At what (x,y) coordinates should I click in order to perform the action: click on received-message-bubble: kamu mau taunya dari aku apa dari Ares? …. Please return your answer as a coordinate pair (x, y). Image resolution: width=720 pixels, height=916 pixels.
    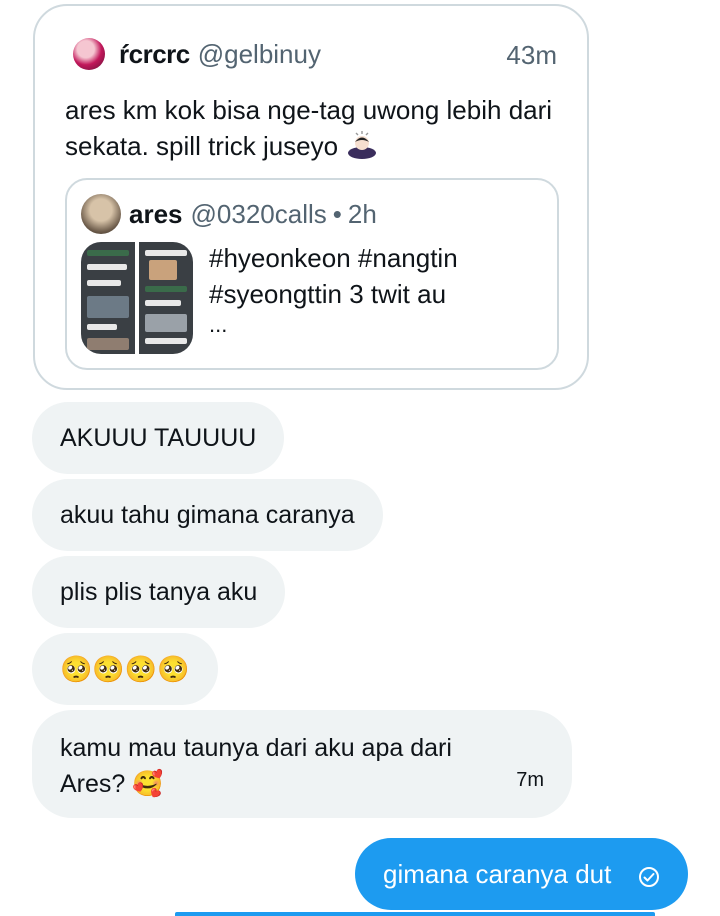
    Looking at the image, I should click on (302, 764).